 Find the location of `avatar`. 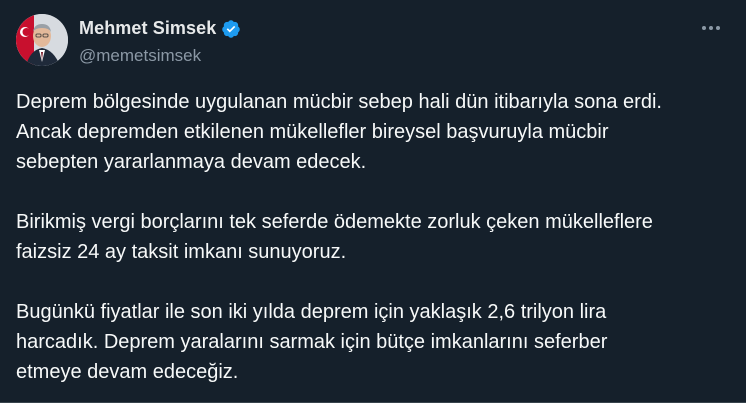

avatar is located at coordinates (42, 40).